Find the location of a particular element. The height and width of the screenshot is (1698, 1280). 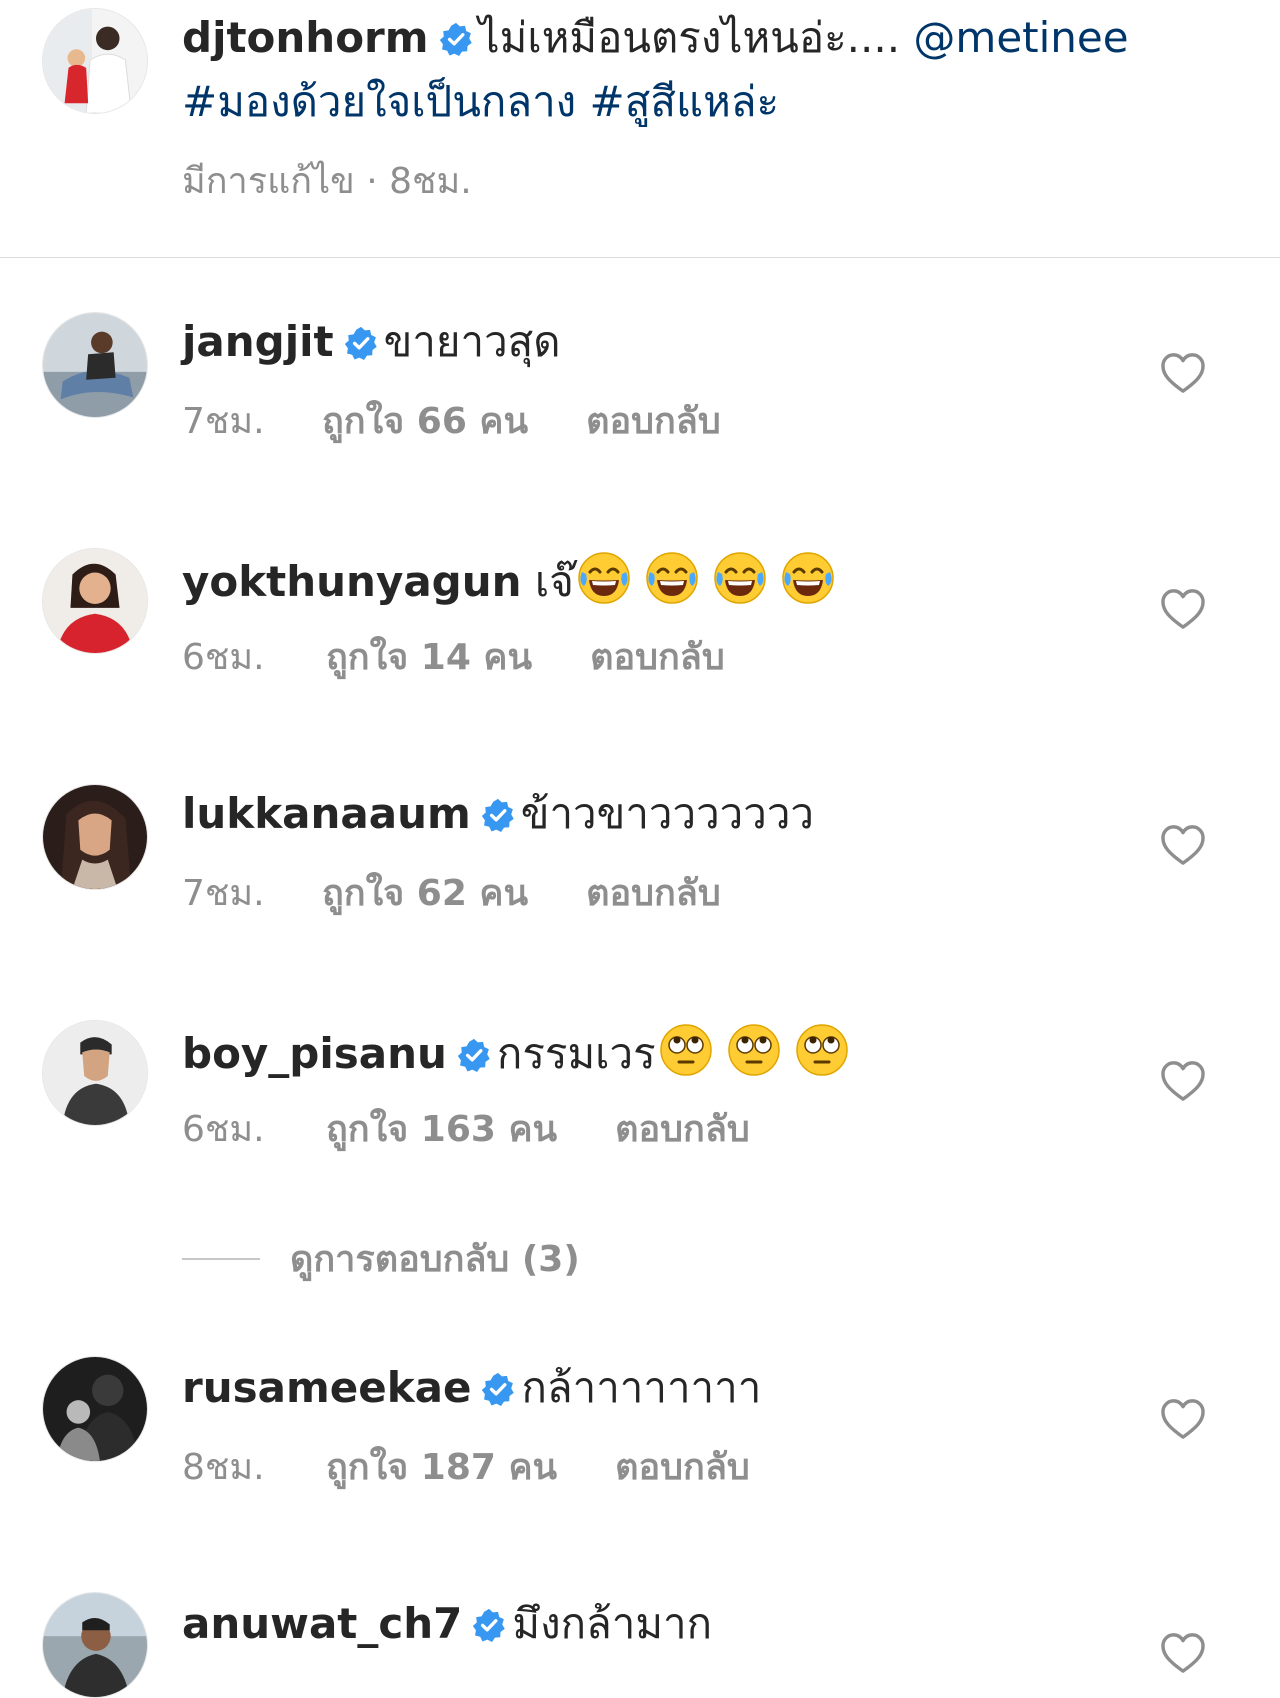

comment-line: rusameekae กล้าาาาาาาา is located at coordinates (471, 1388).